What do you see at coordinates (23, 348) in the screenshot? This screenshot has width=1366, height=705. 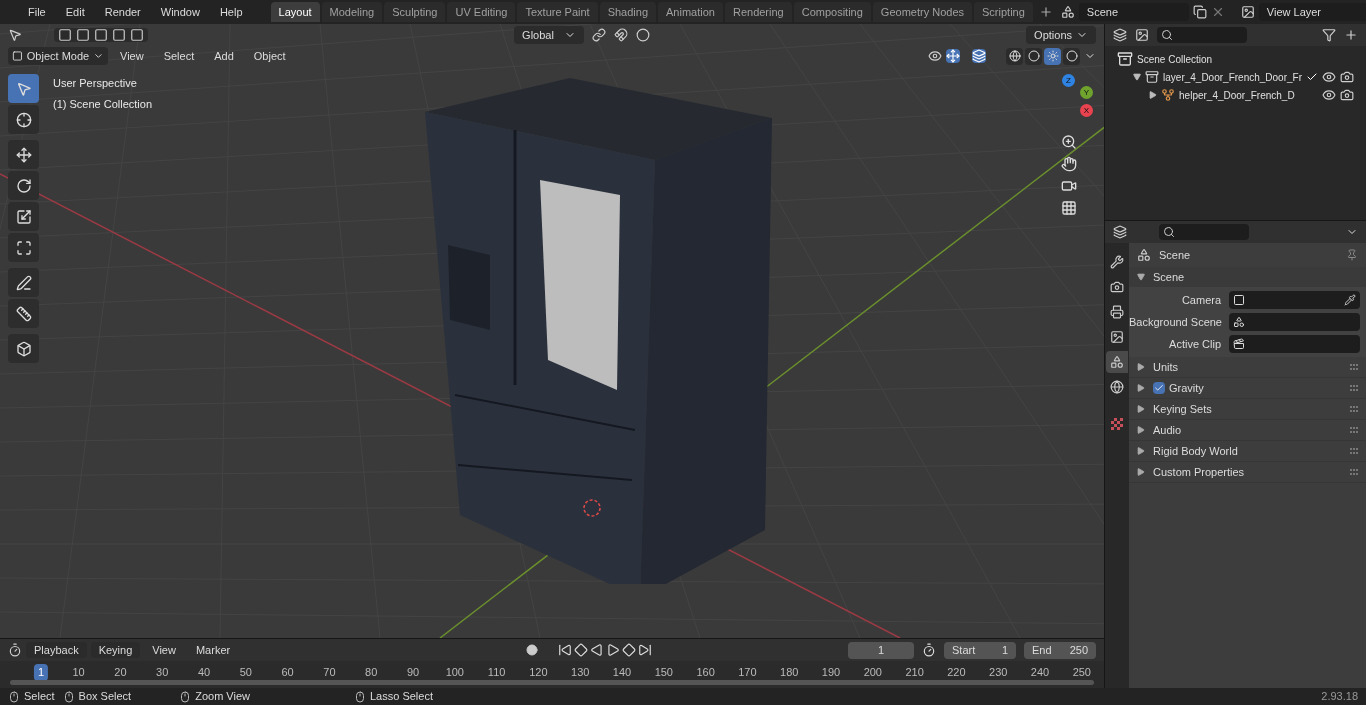 I see `cube-icon` at bounding box center [23, 348].